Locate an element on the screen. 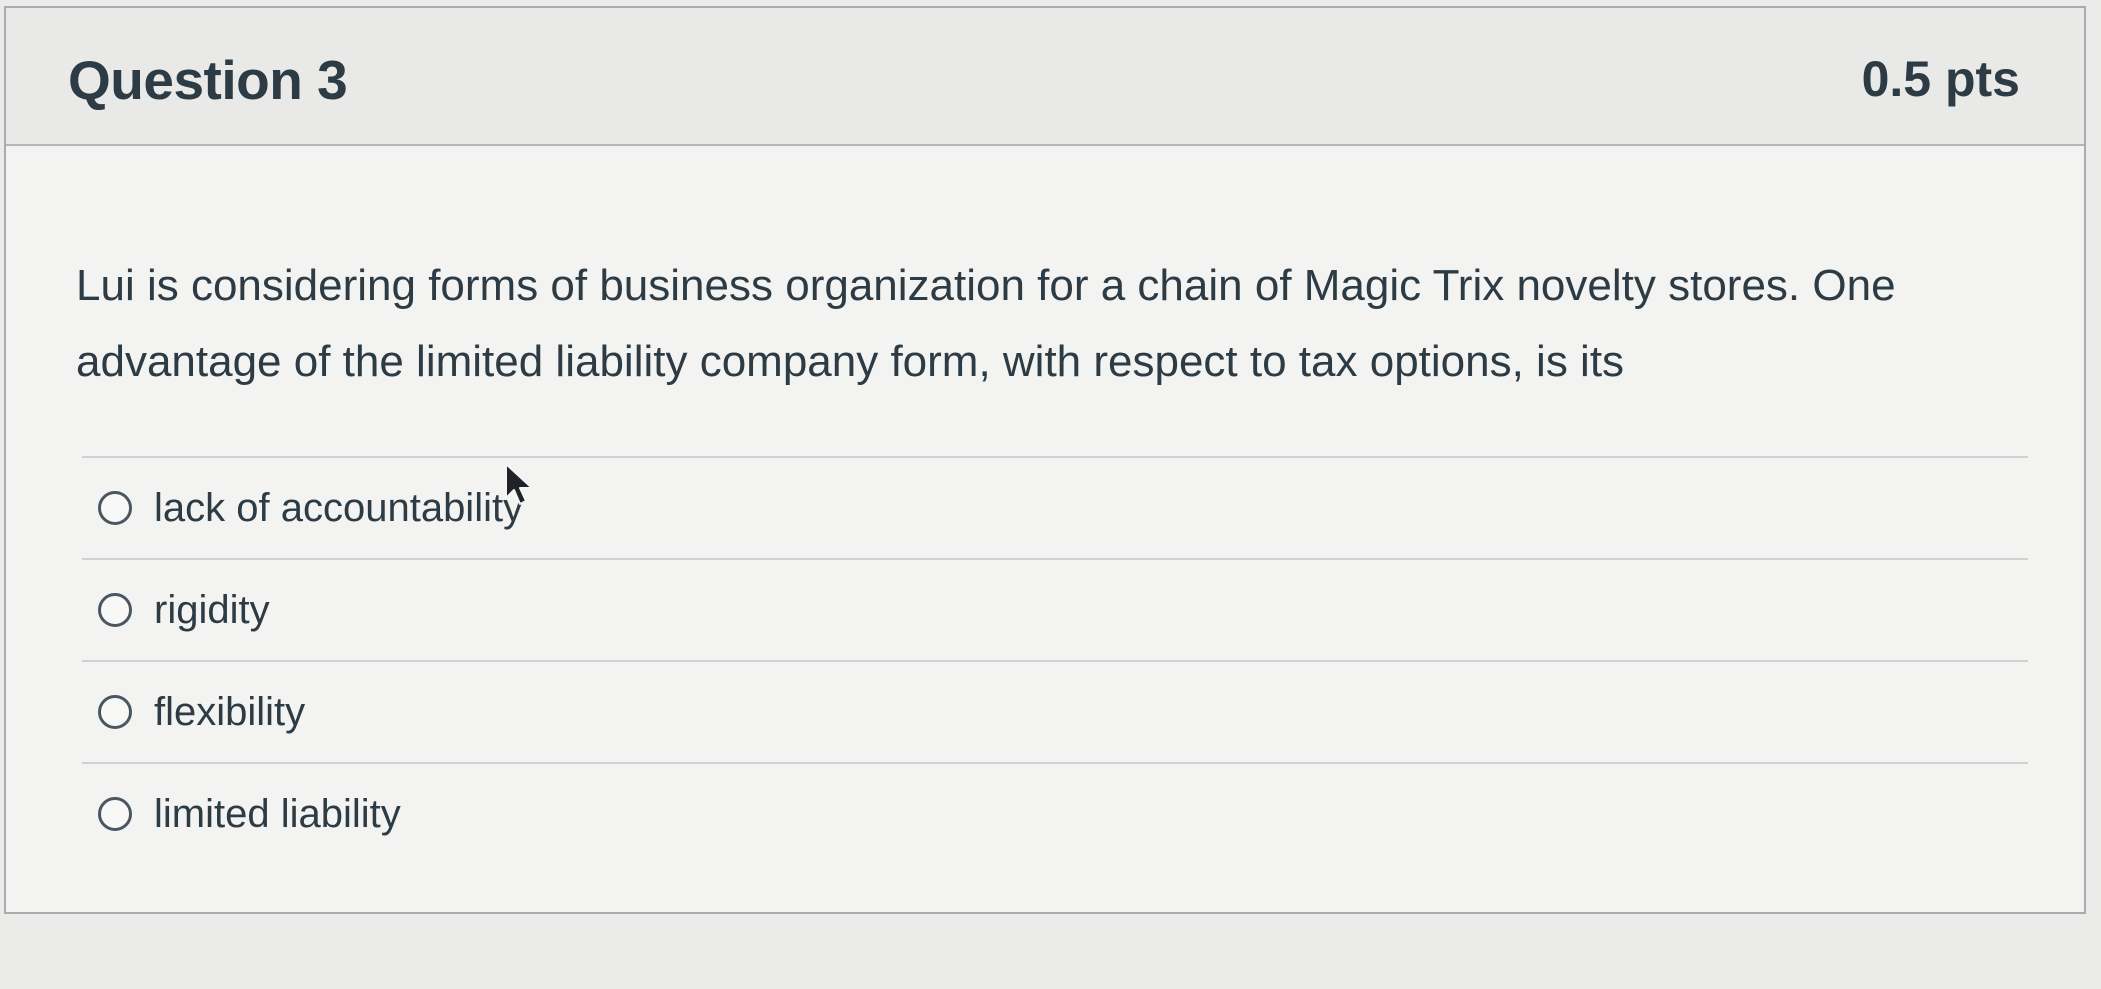 The width and height of the screenshot is (2101, 989). mouse-pointer-icon is located at coordinates (519, 484).